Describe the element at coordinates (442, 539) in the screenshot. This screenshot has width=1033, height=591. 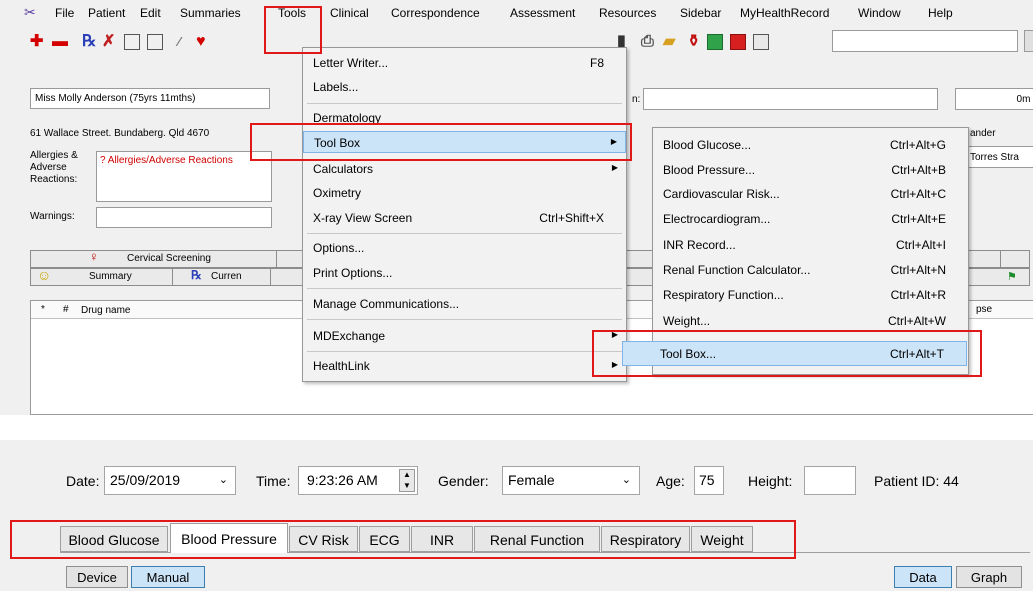
I see `tab-inr: INR` at that location.